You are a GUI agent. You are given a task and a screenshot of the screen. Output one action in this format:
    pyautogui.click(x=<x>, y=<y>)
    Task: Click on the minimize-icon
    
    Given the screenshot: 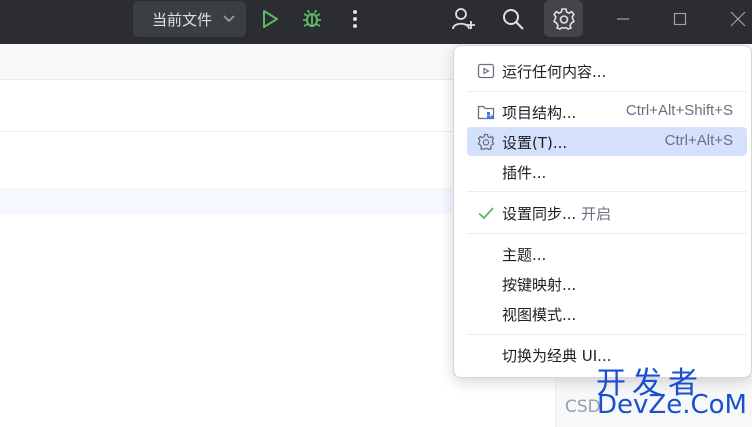 What is the action you would take?
    pyautogui.click(x=623, y=19)
    